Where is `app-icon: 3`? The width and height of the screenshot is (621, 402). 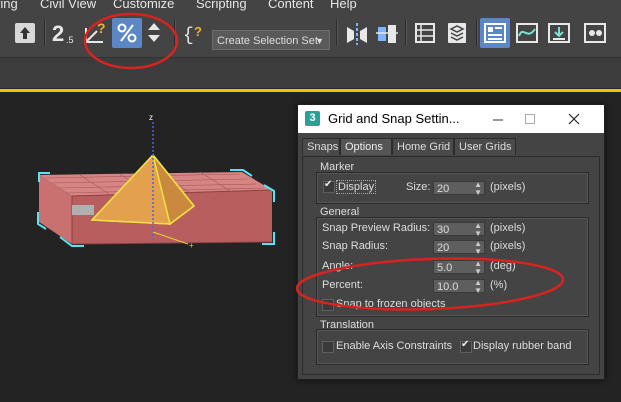
app-icon: 3 is located at coordinates (312, 118).